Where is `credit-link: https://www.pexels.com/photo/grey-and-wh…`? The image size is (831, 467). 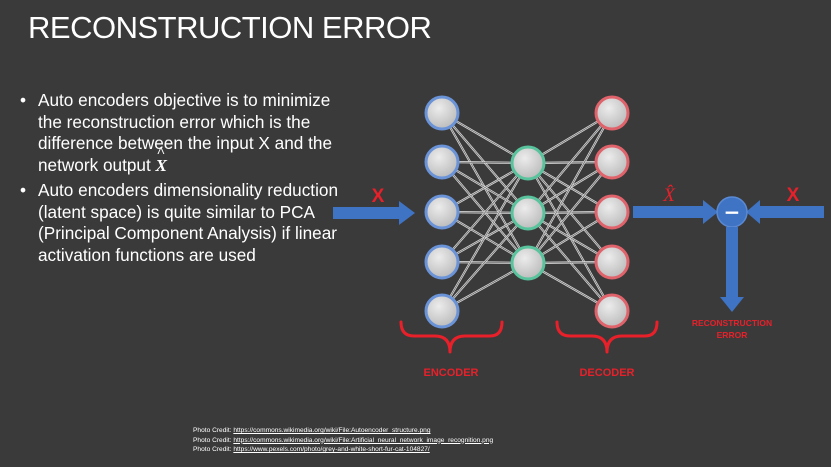 credit-link: https://www.pexels.com/photo/grey-and-wh… is located at coordinates (331, 449).